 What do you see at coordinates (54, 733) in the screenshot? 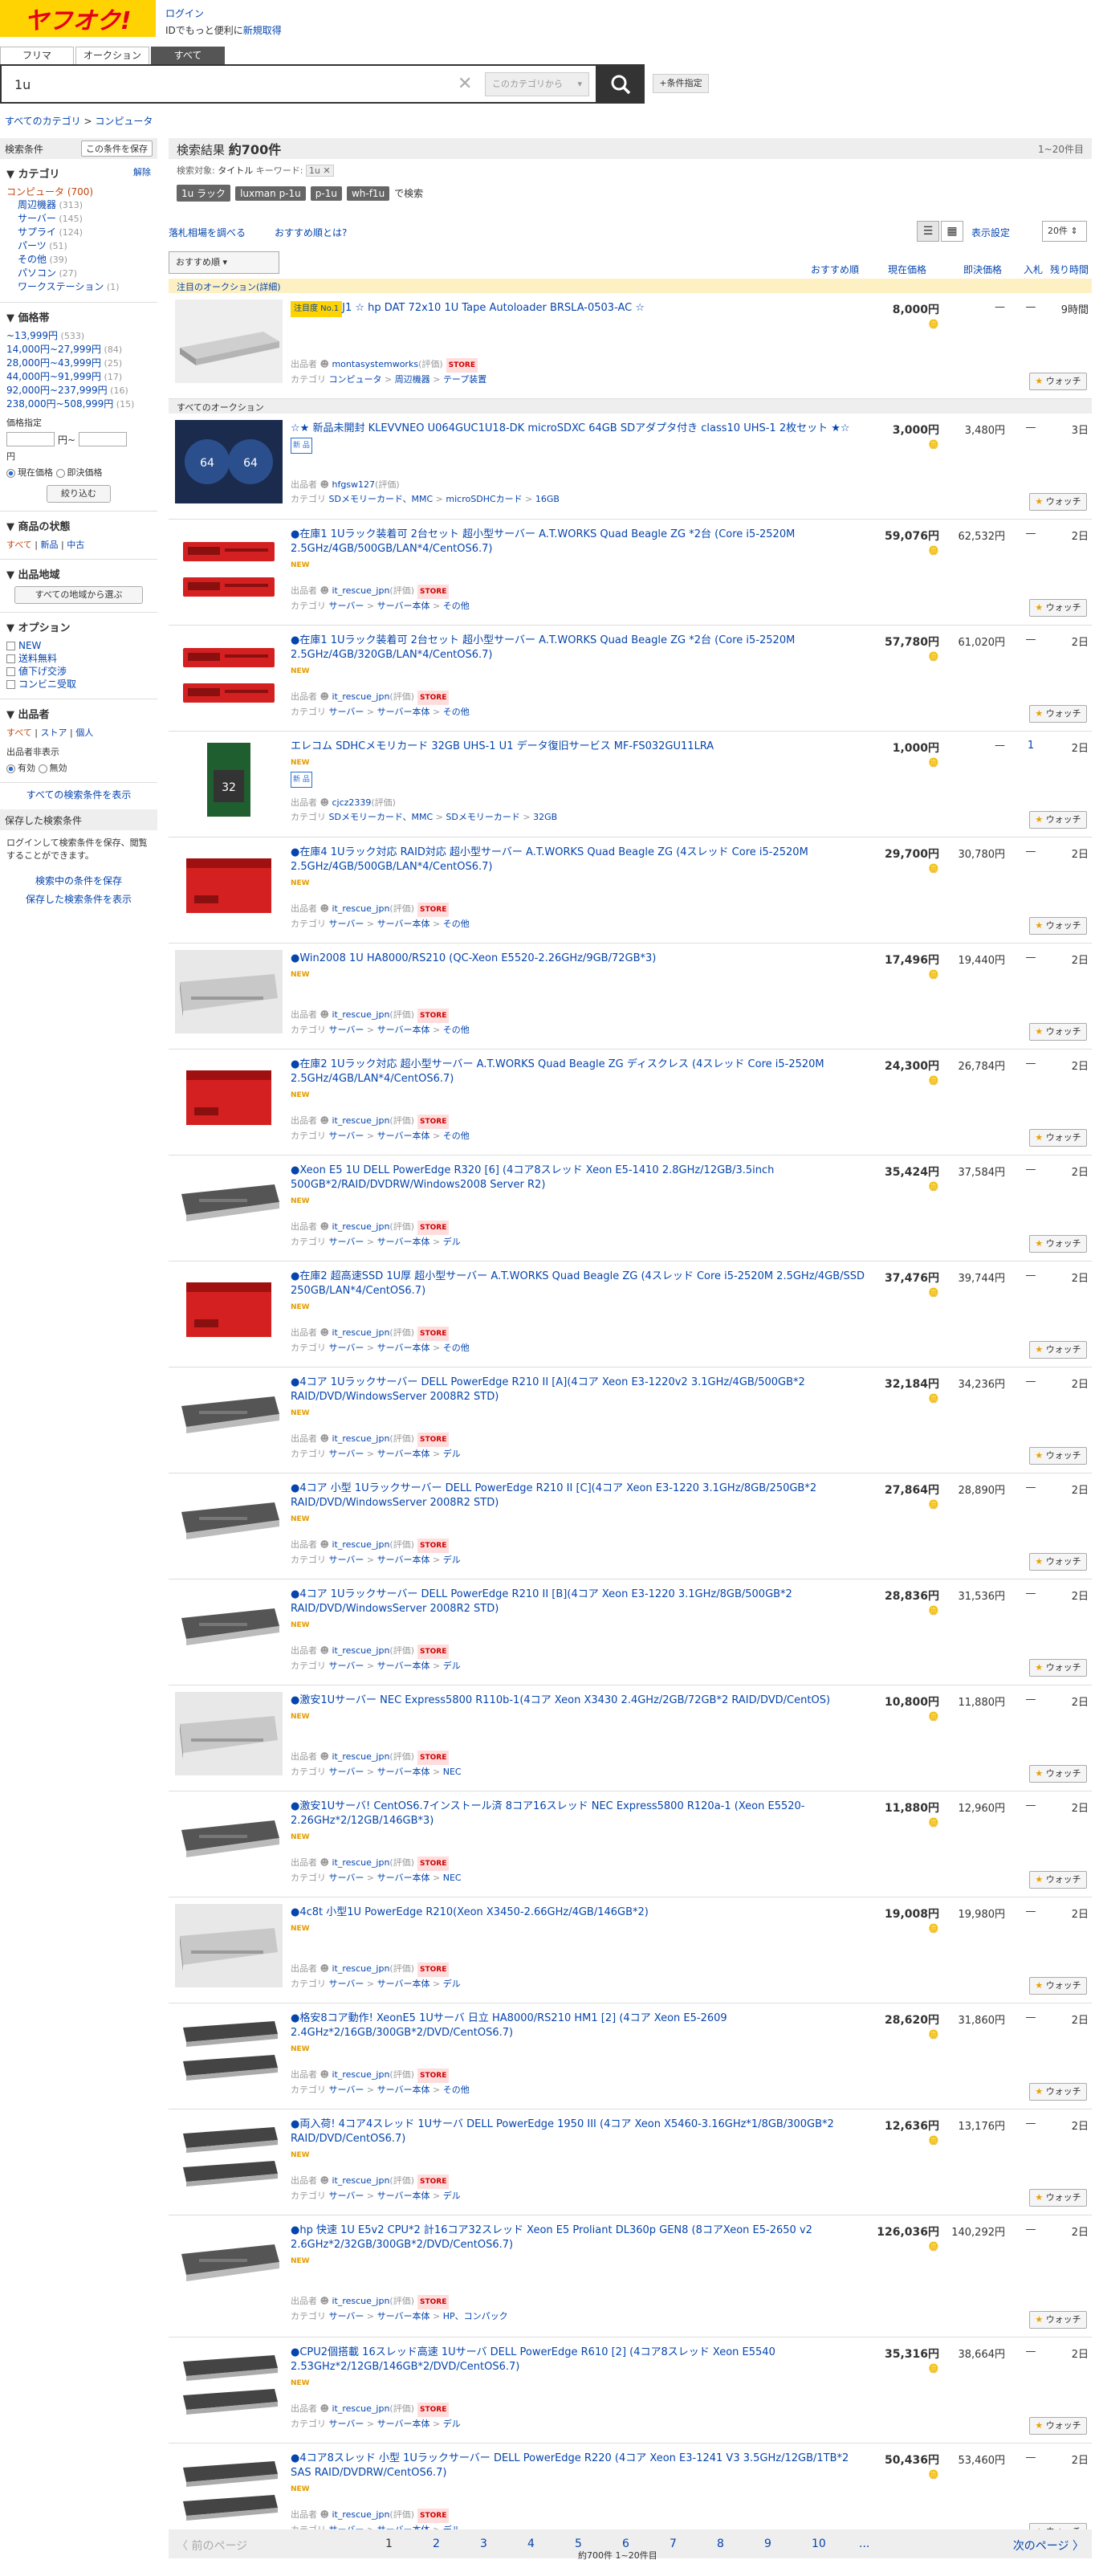
I see `seller-store: ストア` at bounding box center [54, 733].